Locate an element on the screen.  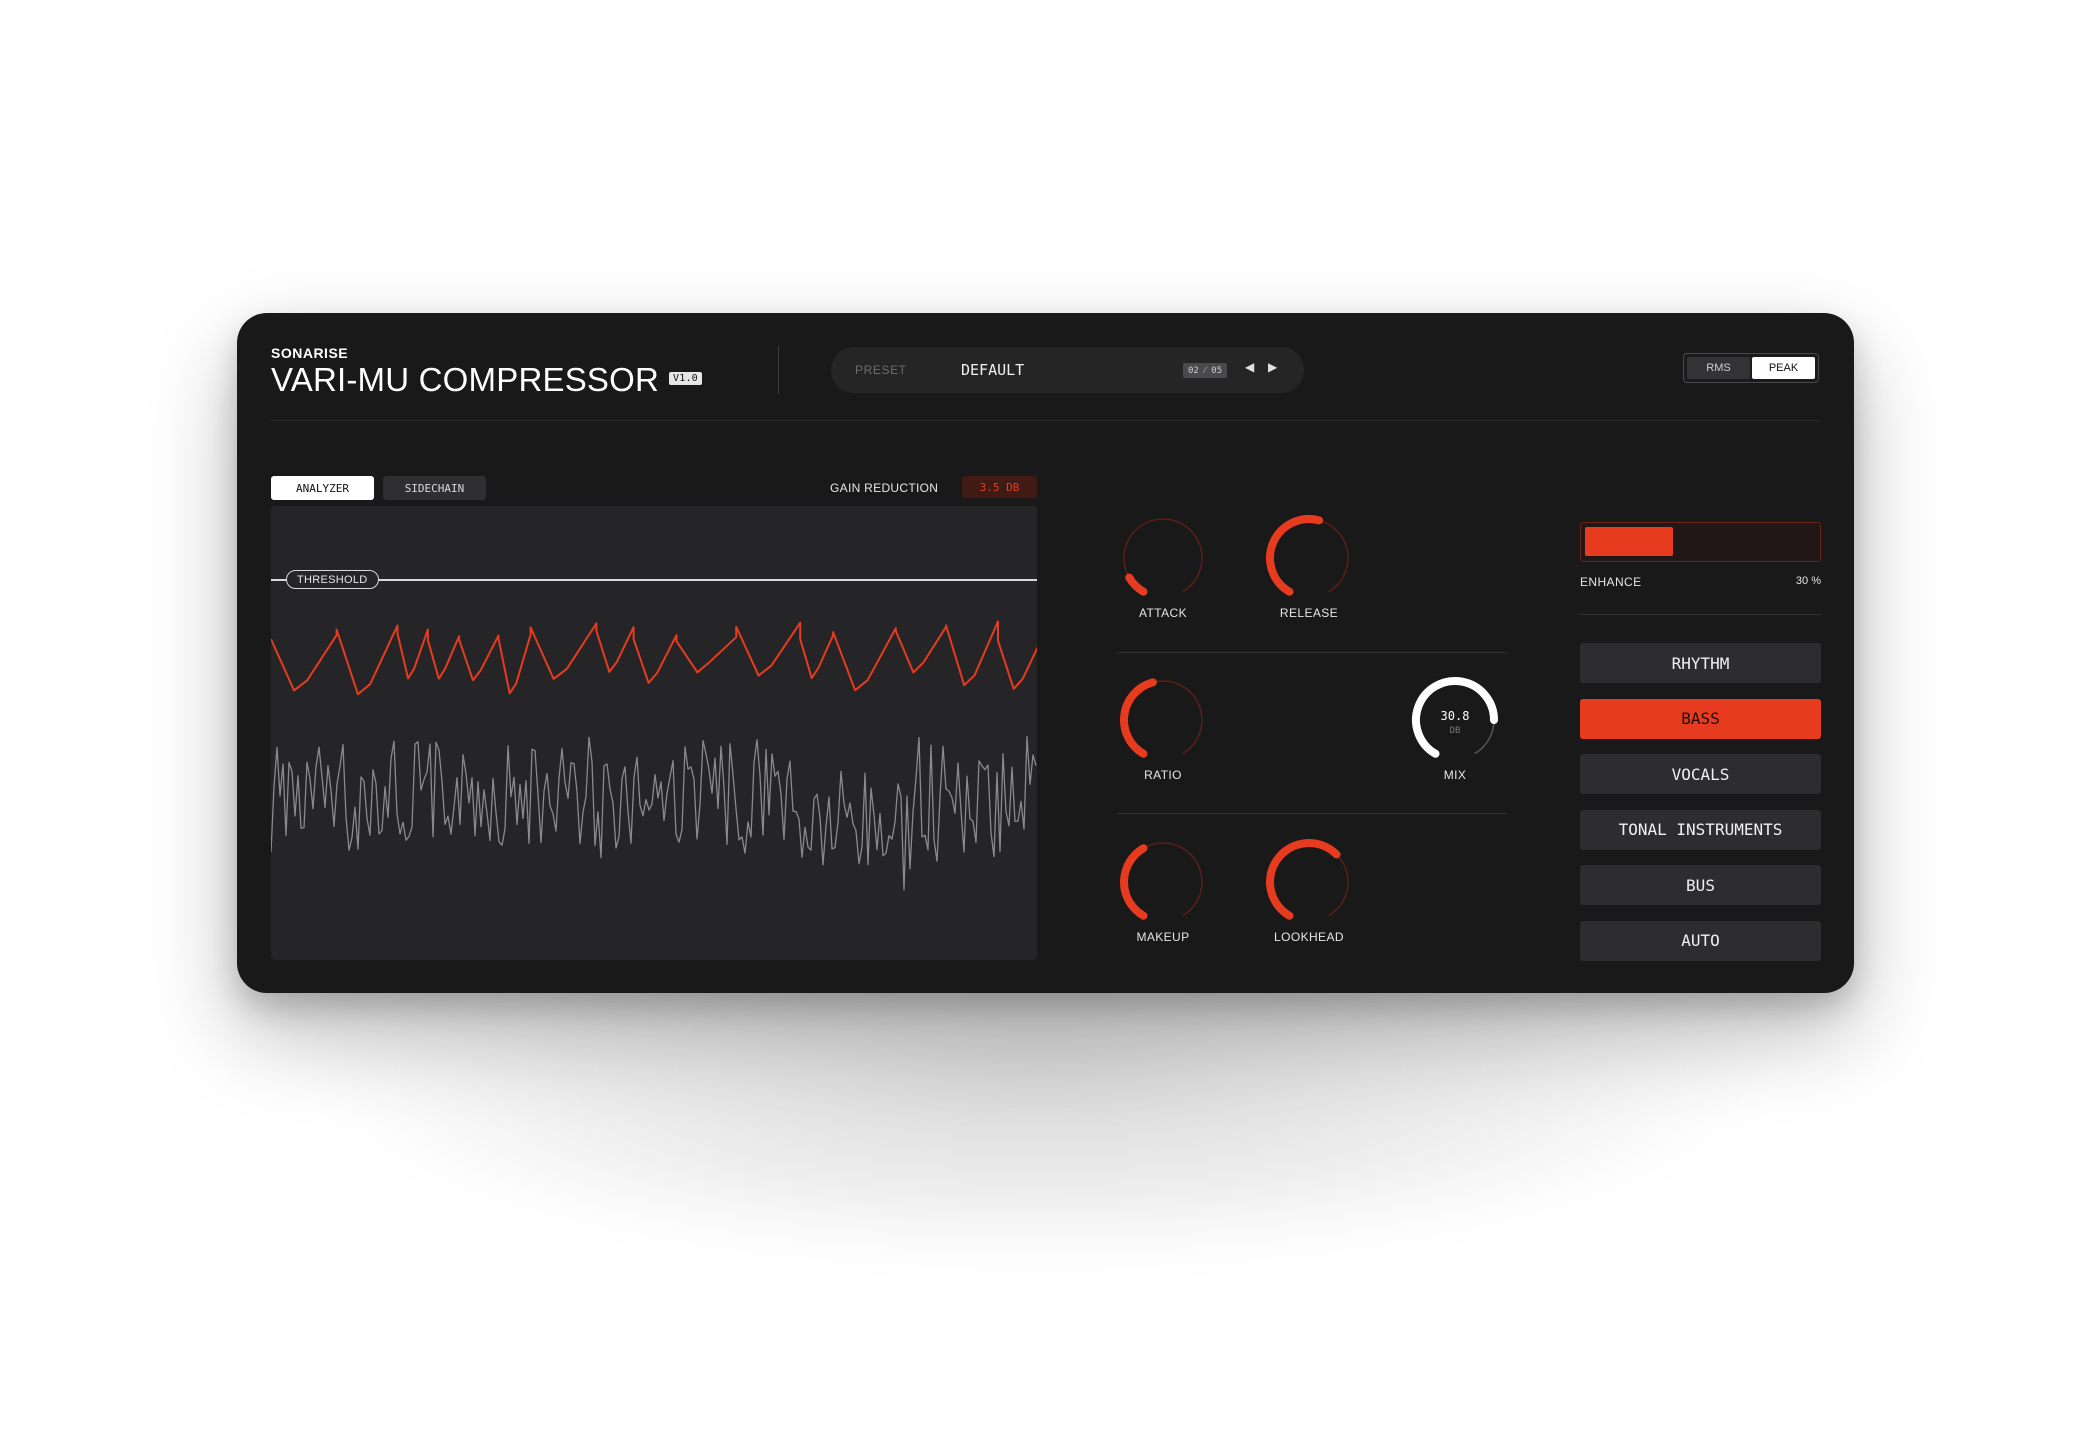
plugin-title-text: VARI-MU COMPRESSOR is located at coordinates (465, 379).